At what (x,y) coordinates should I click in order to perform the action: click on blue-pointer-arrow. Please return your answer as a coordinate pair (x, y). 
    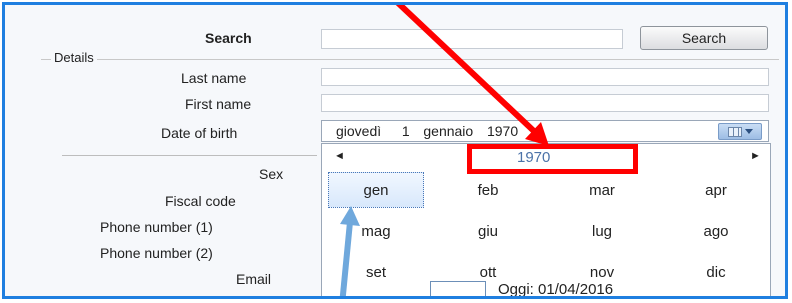
    Looking at the image, I should click on (346, 258).